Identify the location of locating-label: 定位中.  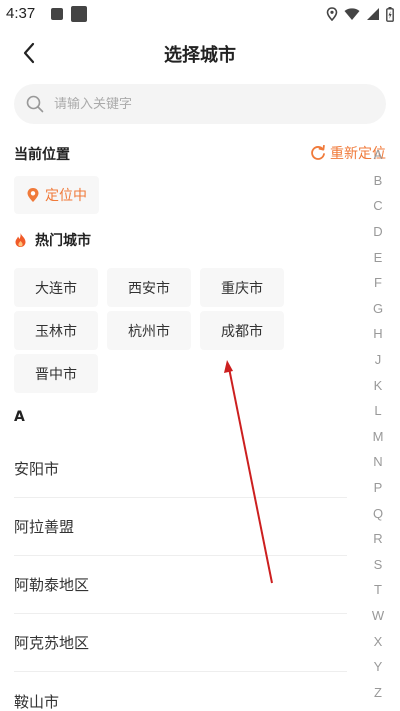
(66, 196).